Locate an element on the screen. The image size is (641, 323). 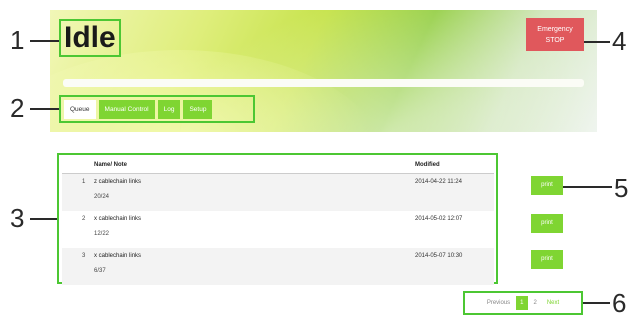
row-modified: 2014-04-22 11:24 is located at coordinates (454, 192).